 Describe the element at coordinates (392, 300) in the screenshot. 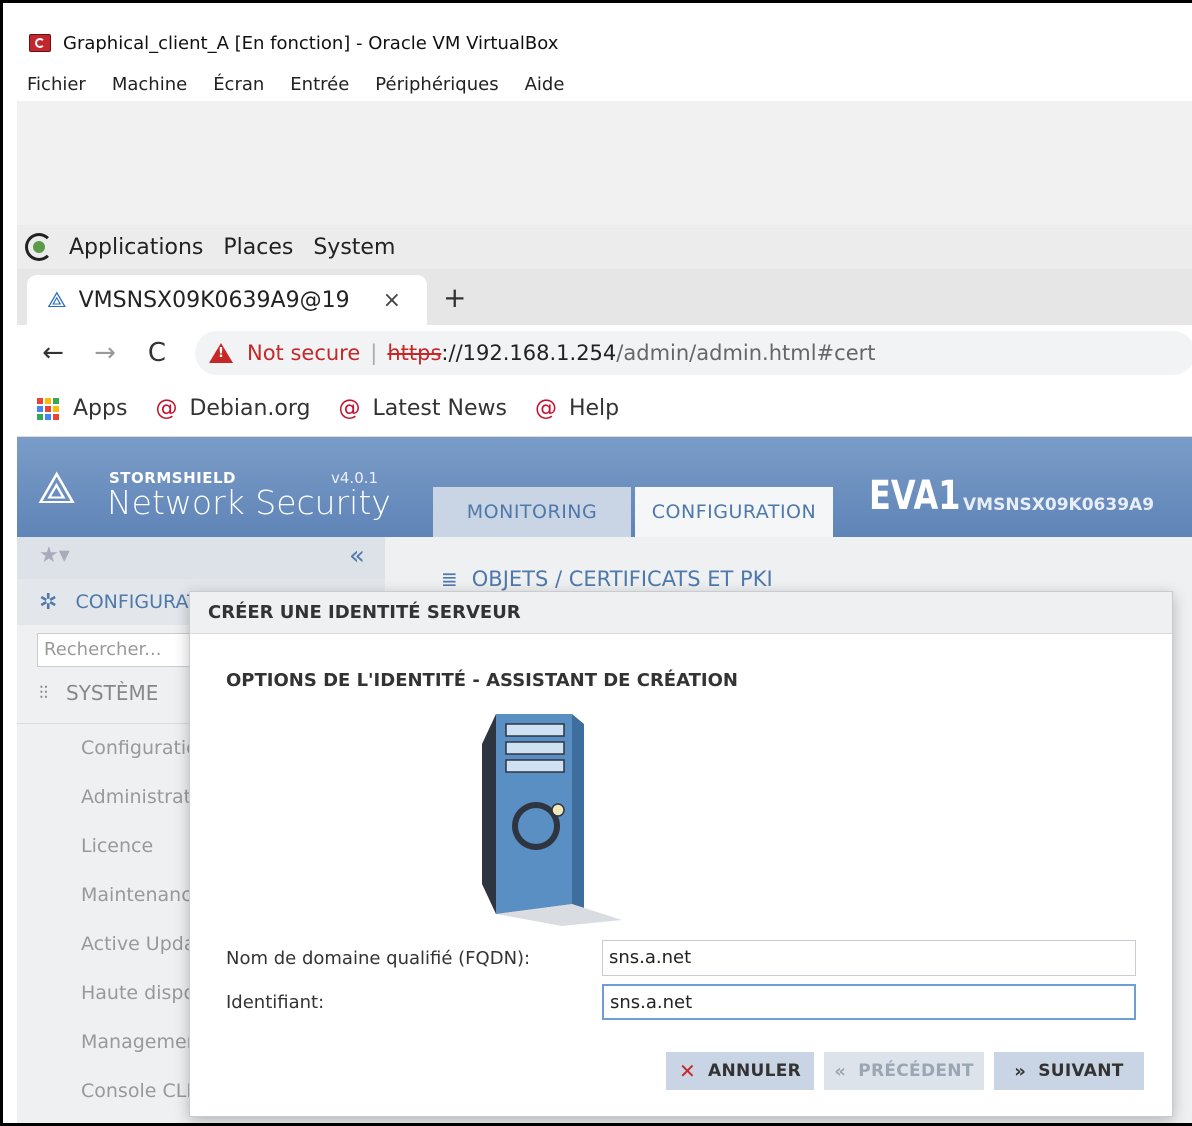

I see `close-tab-icon: ×` at that location.